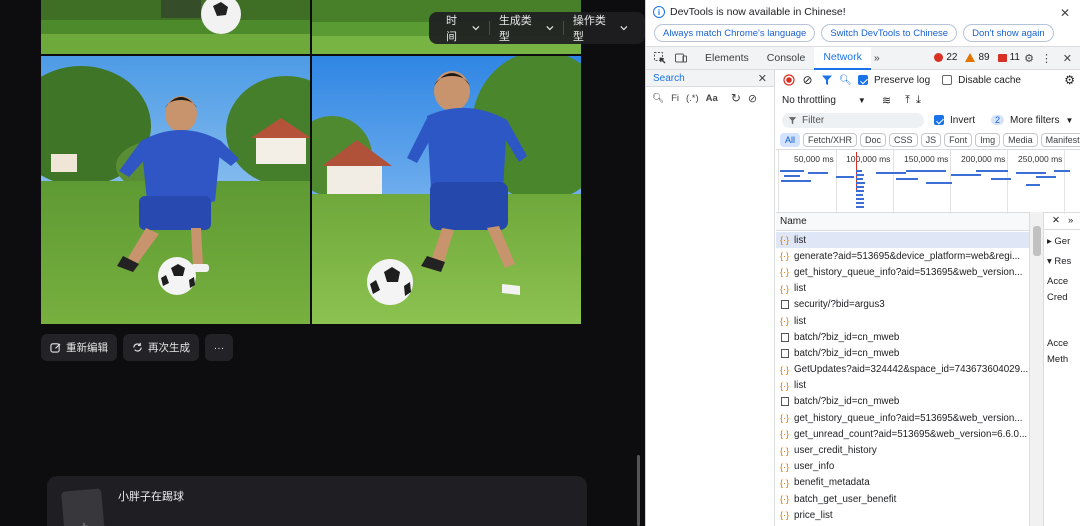 The height and width of the screenshot is (526, 1080). I want to click on request-row: {·} user_credit_history, so click(902, 450).